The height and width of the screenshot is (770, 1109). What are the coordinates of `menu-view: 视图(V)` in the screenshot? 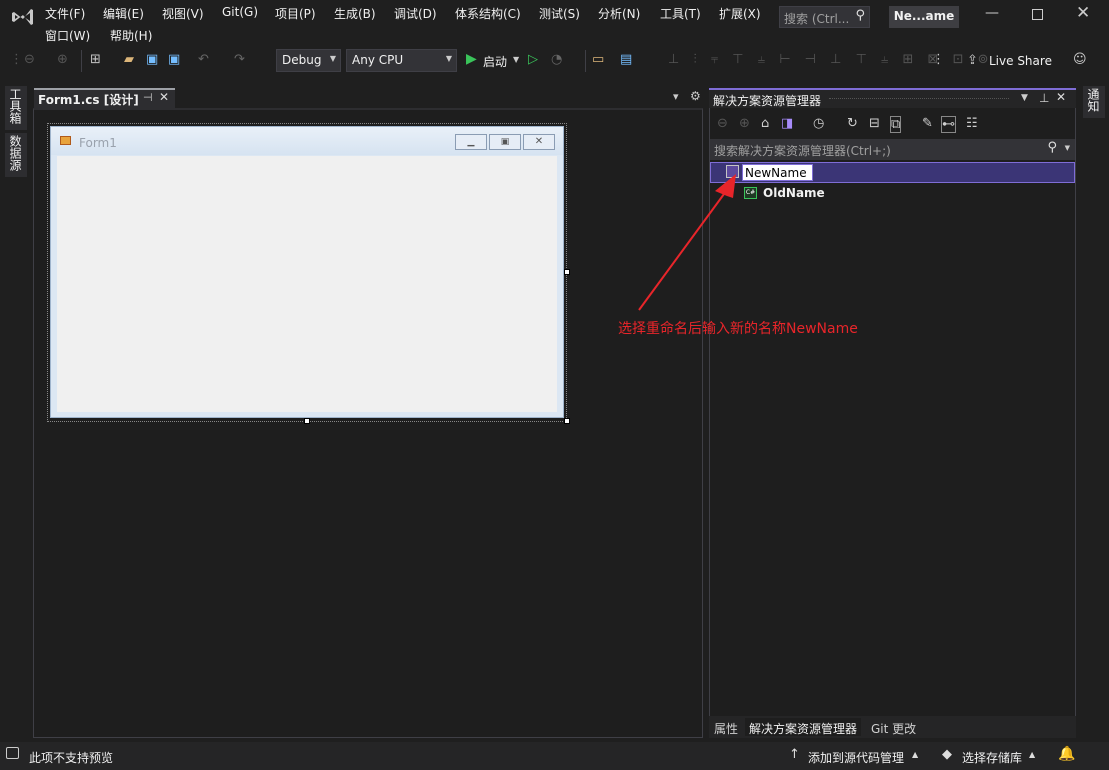 It's located at (183, 13).